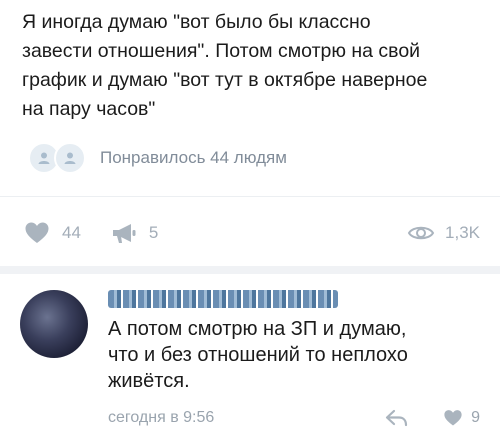  Describe the element at coordinates (443, 233) in the screenshot. I see `views-counter: 1,3K` at that location.